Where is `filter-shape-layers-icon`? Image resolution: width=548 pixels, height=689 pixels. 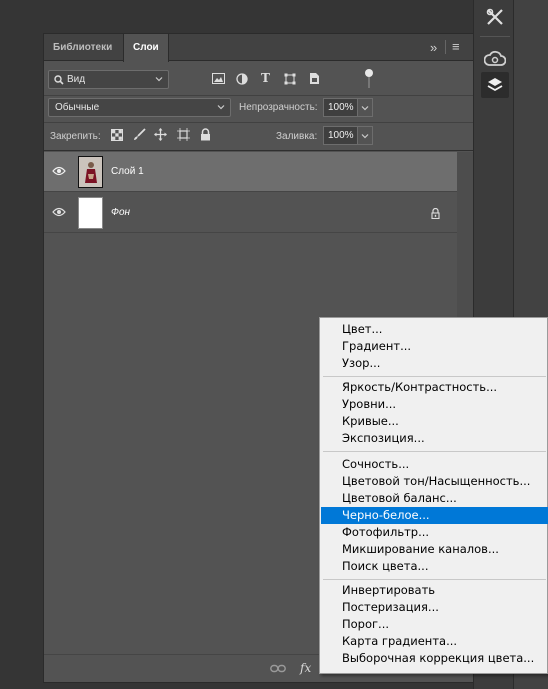
filter-shape-layers-icon is located at coordinates (290, 80).